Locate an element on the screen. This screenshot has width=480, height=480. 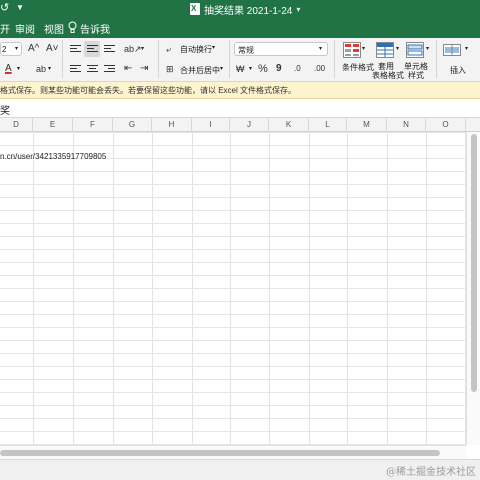
insert-dropdown-icon: ▾ is located at coordinates (466, 48).